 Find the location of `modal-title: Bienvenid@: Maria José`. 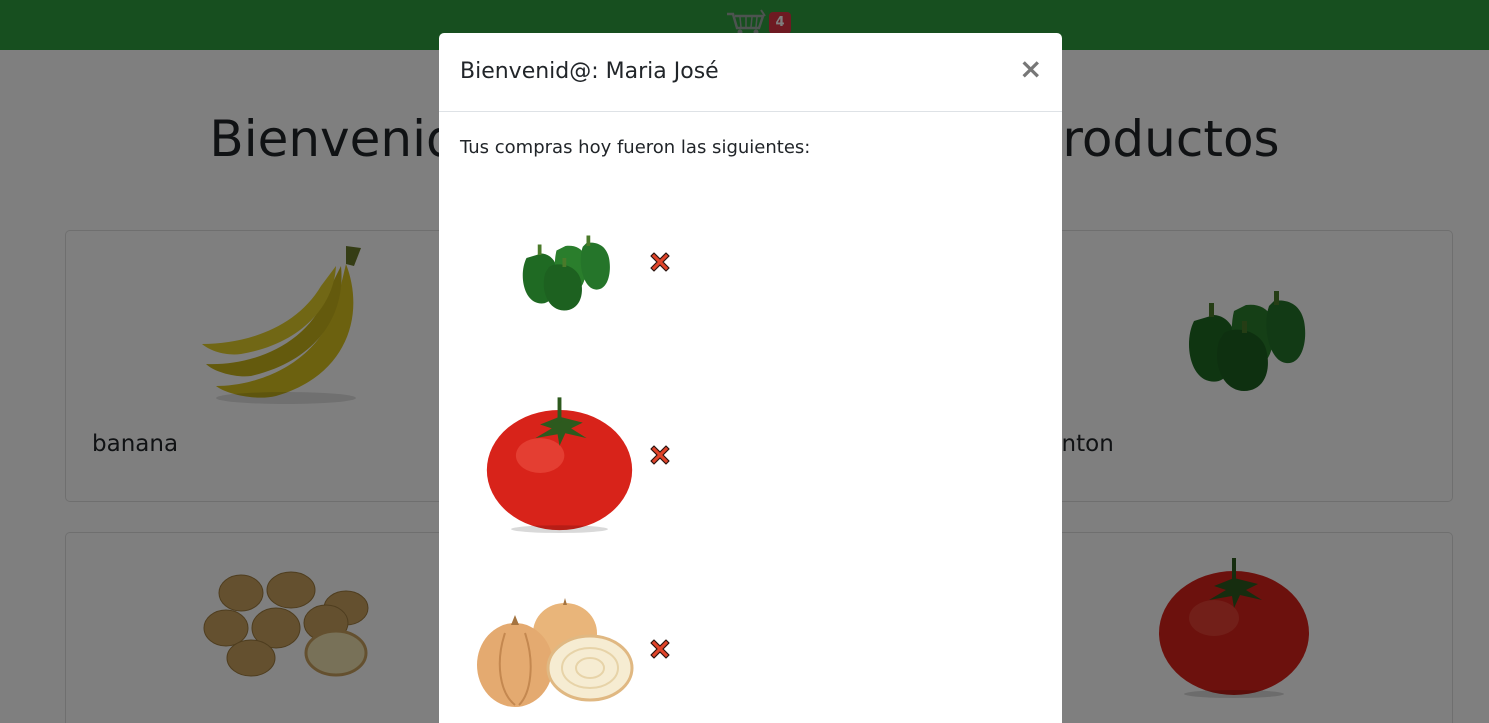

modal-title: Bienvenid@: Maria José is located at coordinates (589, 71).